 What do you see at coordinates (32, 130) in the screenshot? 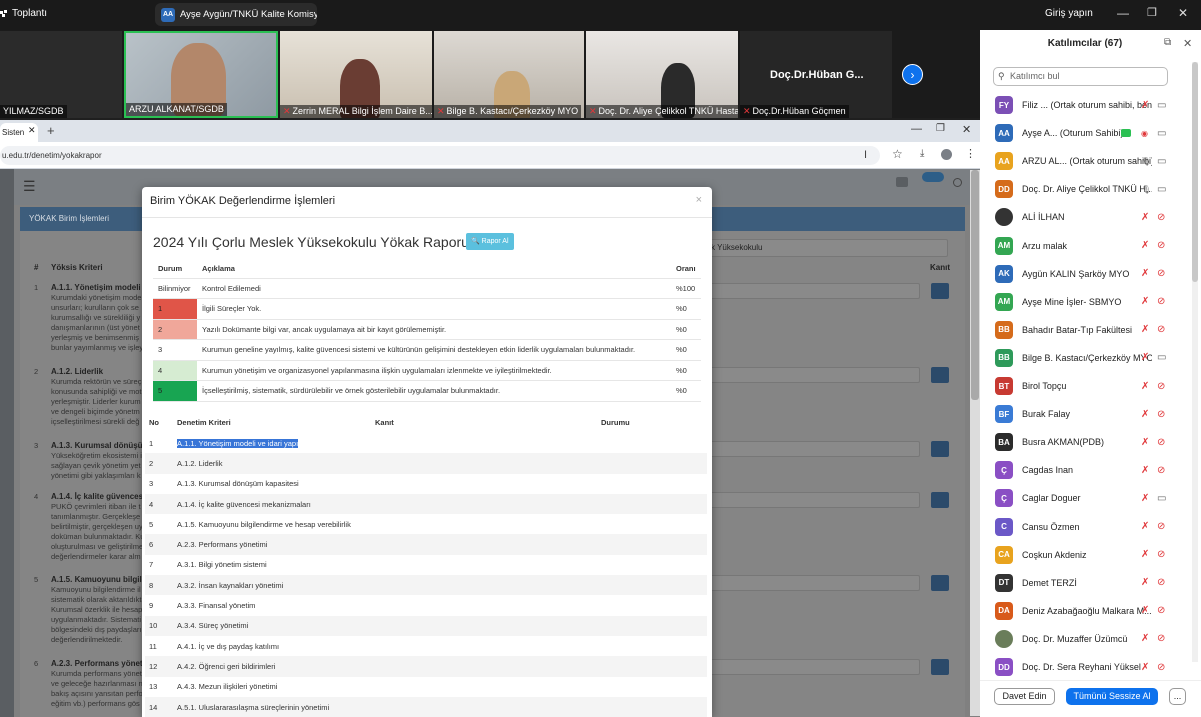
I see `tab-close-icon: ✕` at bounding box center [32, 130].